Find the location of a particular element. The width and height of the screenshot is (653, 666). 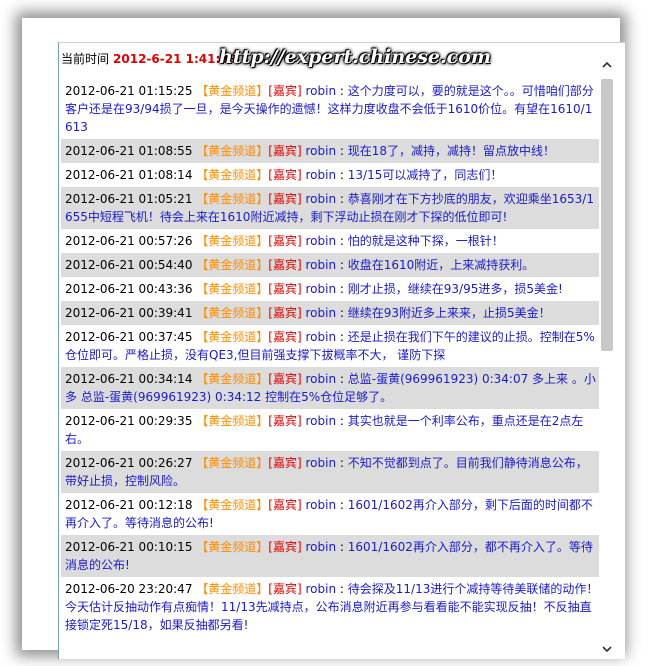

message-time: 2012-06-21 00:37:45 is located at coordinates (129, 337).